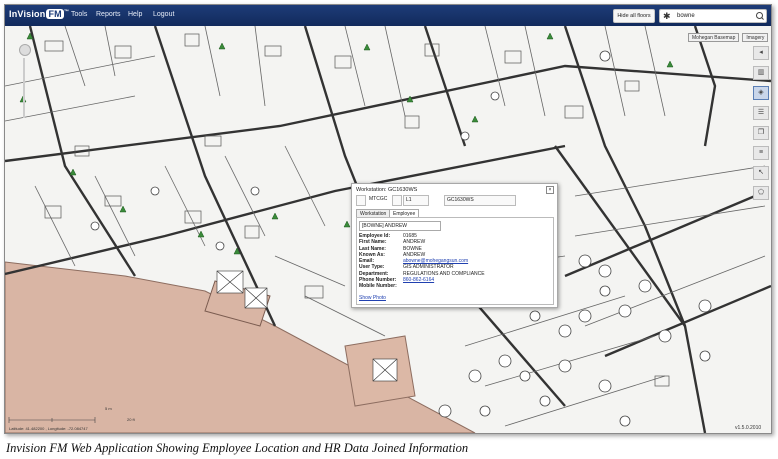 The height and width of the screenshot is (459, 778). I want to click on copy-icon: ❐, so click(761, 133).